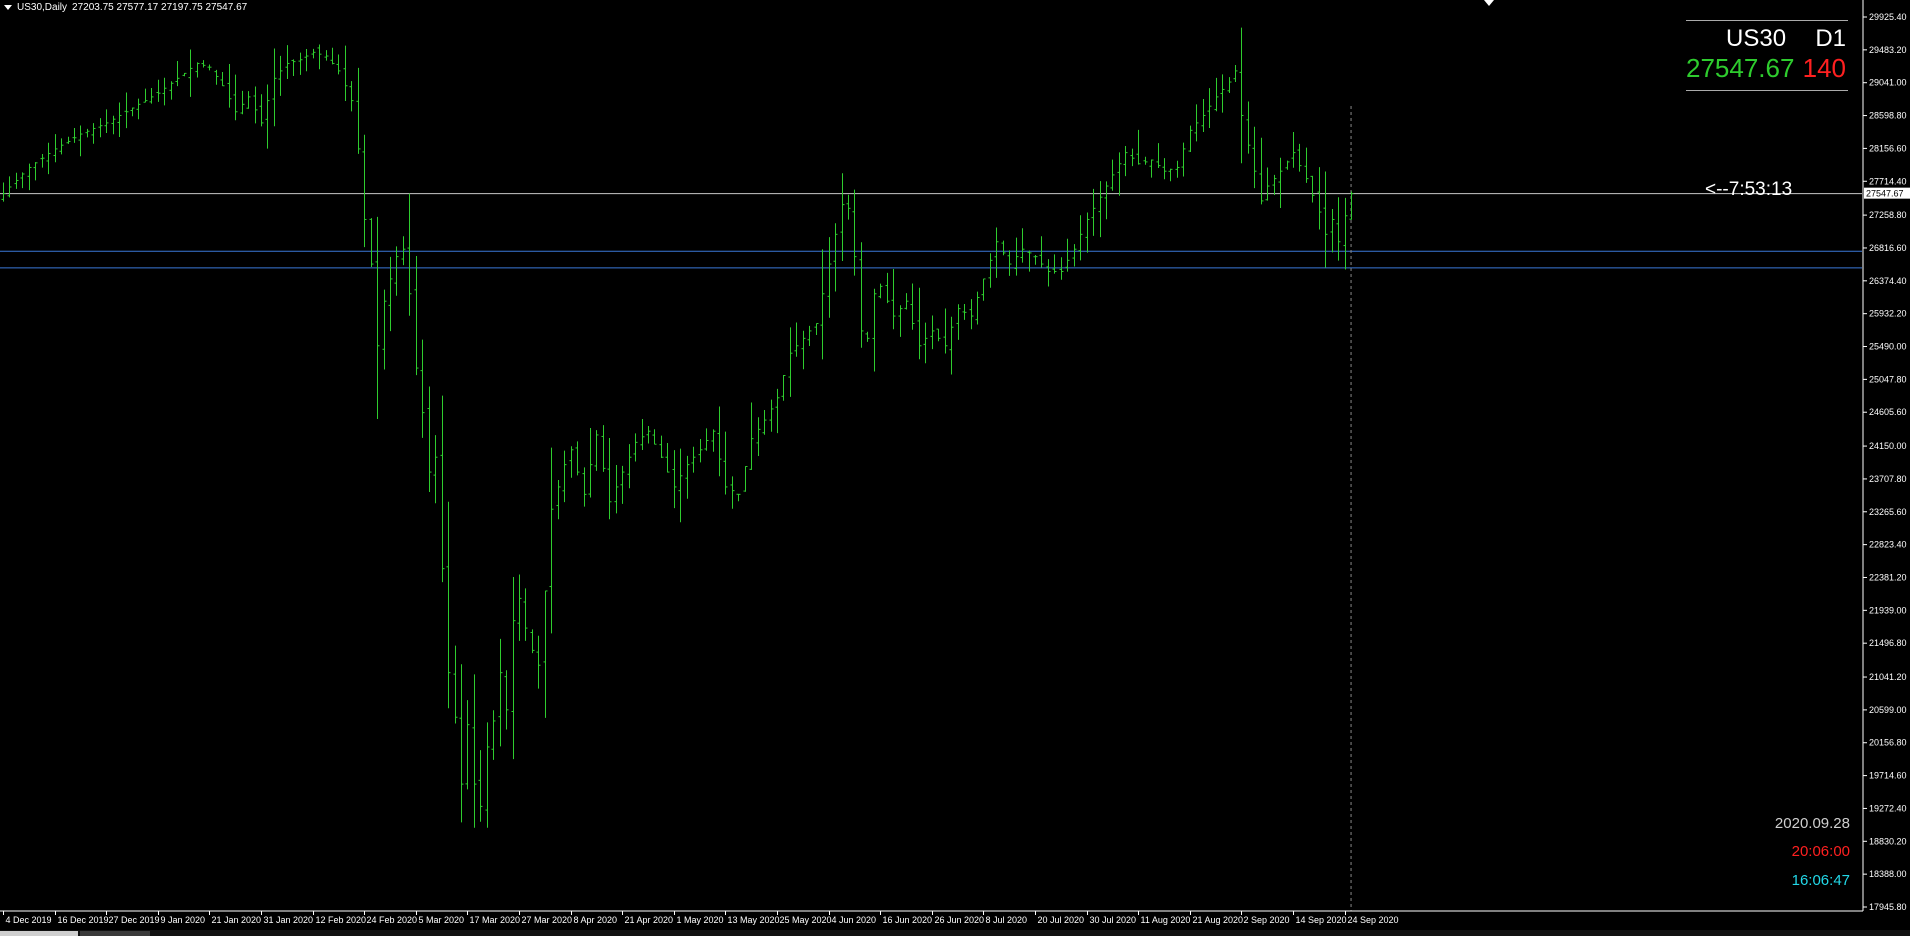 This screenshot has height=936, width=1910. I want to click on time-tick-label: 16 Dec 2019, so click(83, 920).